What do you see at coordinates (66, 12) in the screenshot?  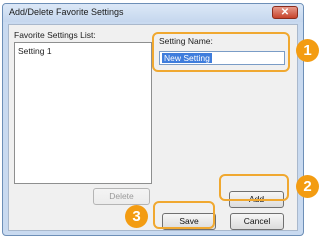 I see `dialog-title: Add/Delete Favorite Settings` at bounding box center [66, 12].